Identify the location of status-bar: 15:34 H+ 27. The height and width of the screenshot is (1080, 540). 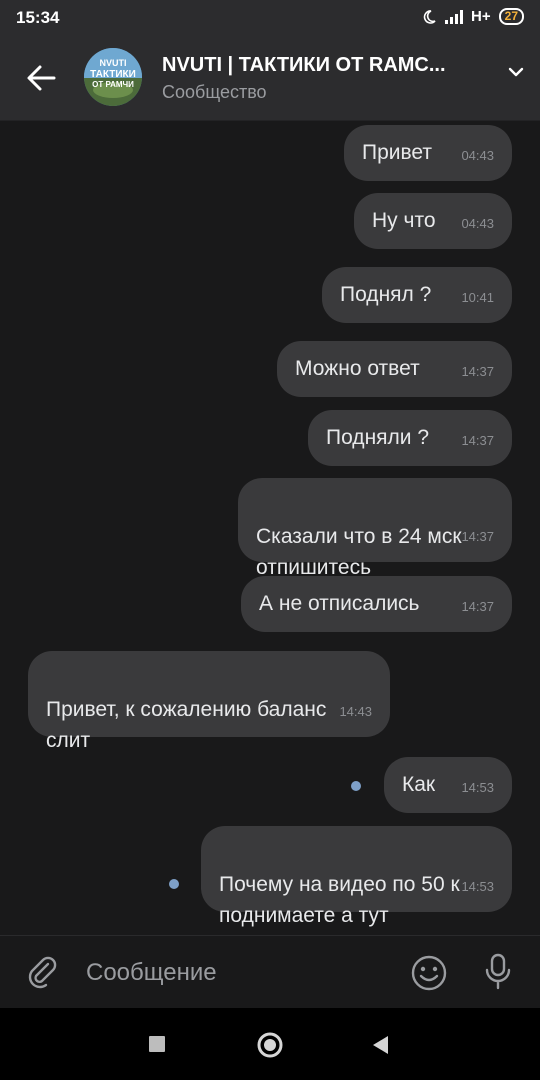
(270, 18).